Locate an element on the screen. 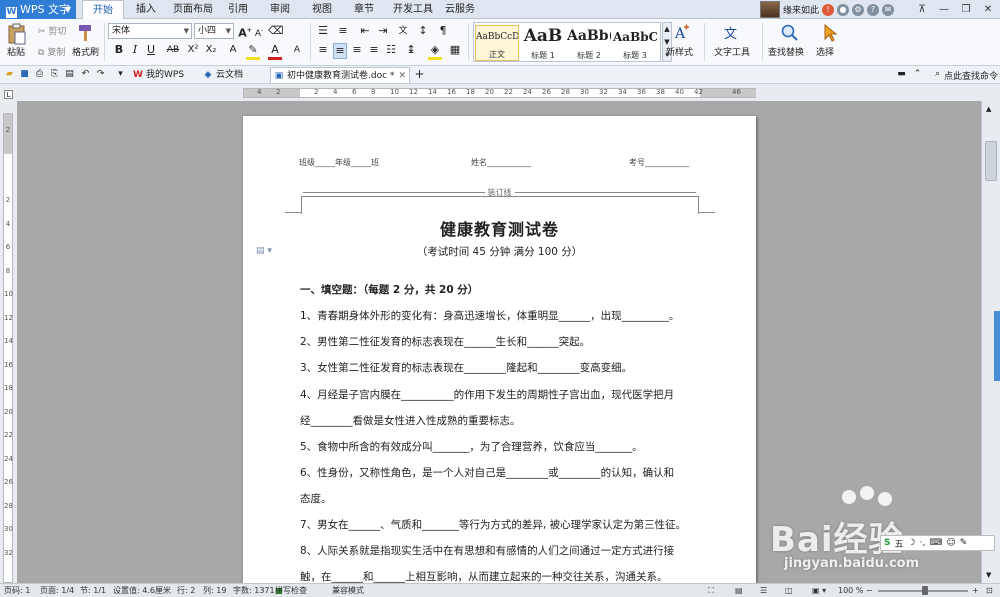  status-word-count: 字数: 1371 is located at coordinates (254, 590).